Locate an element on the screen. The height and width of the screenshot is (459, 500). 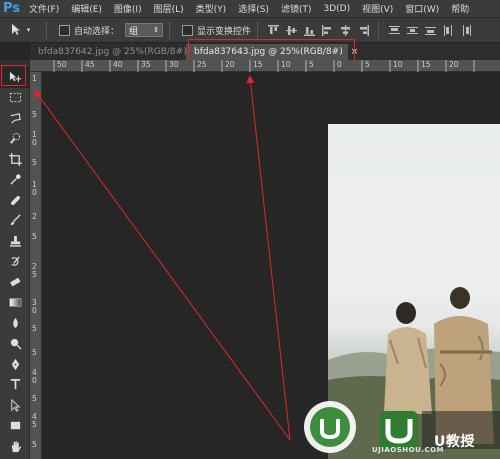
ruler-label: 35 is located at coordinates (146, 64).